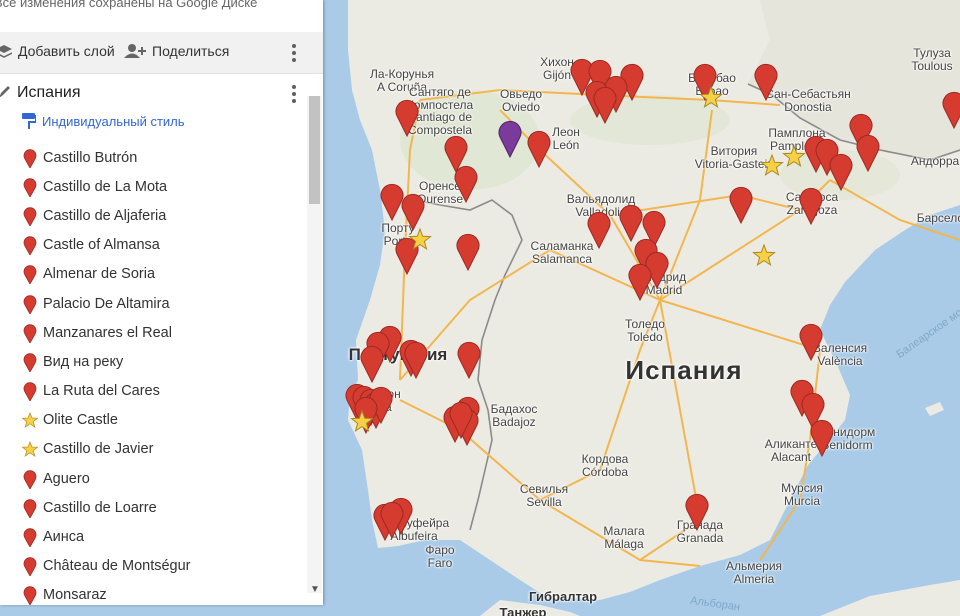 Image resolution: width=960 pixels, height=616 pixels. I want to click on layers-icon, so click(6, 51).